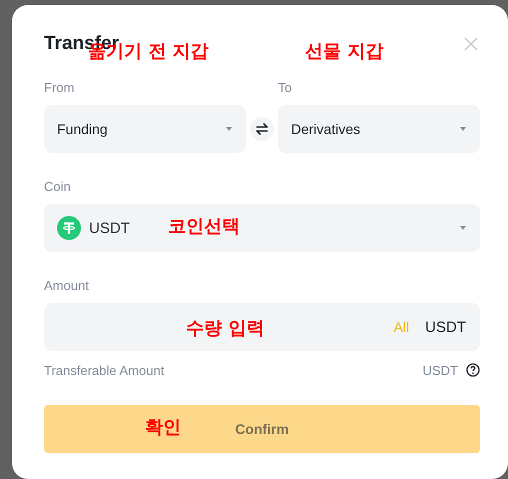 Image resolution: width=508 pixels, height=479 pixels. Describe the element at coordinates (285, 88) in the screenshot. I see `to-label: To` at that location.